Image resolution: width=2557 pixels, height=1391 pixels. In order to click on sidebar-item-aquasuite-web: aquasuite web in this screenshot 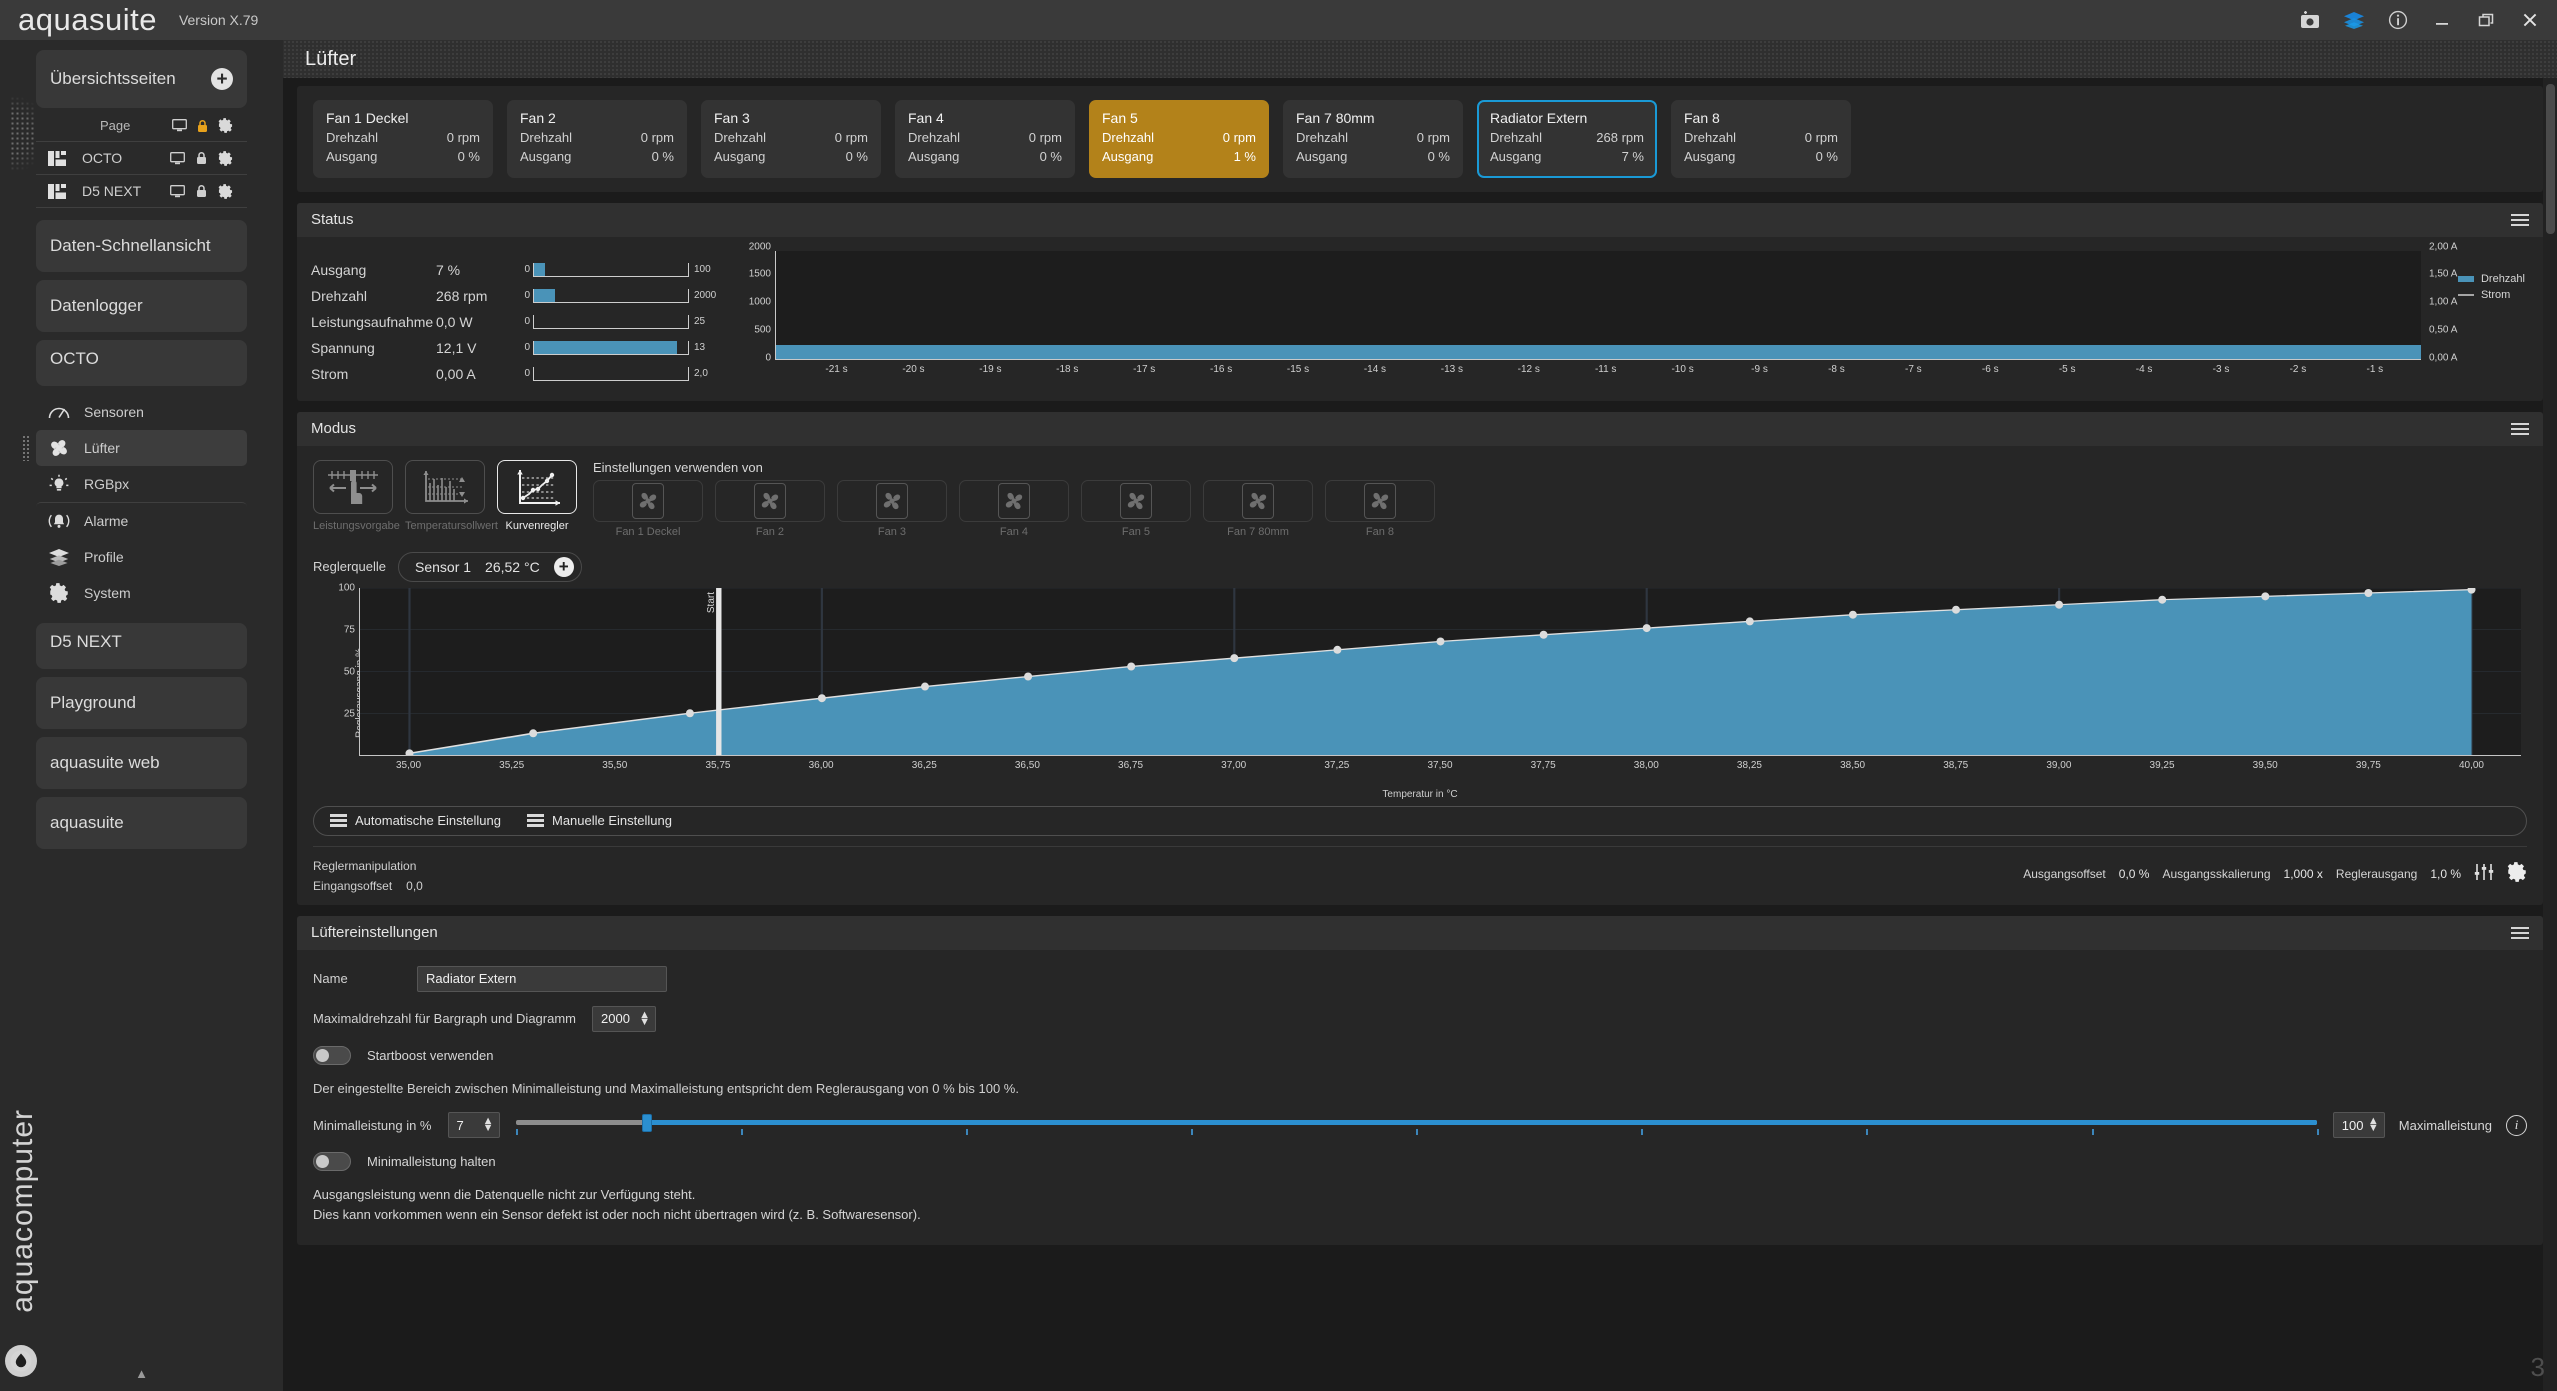, I will do `click(141, 763)`.